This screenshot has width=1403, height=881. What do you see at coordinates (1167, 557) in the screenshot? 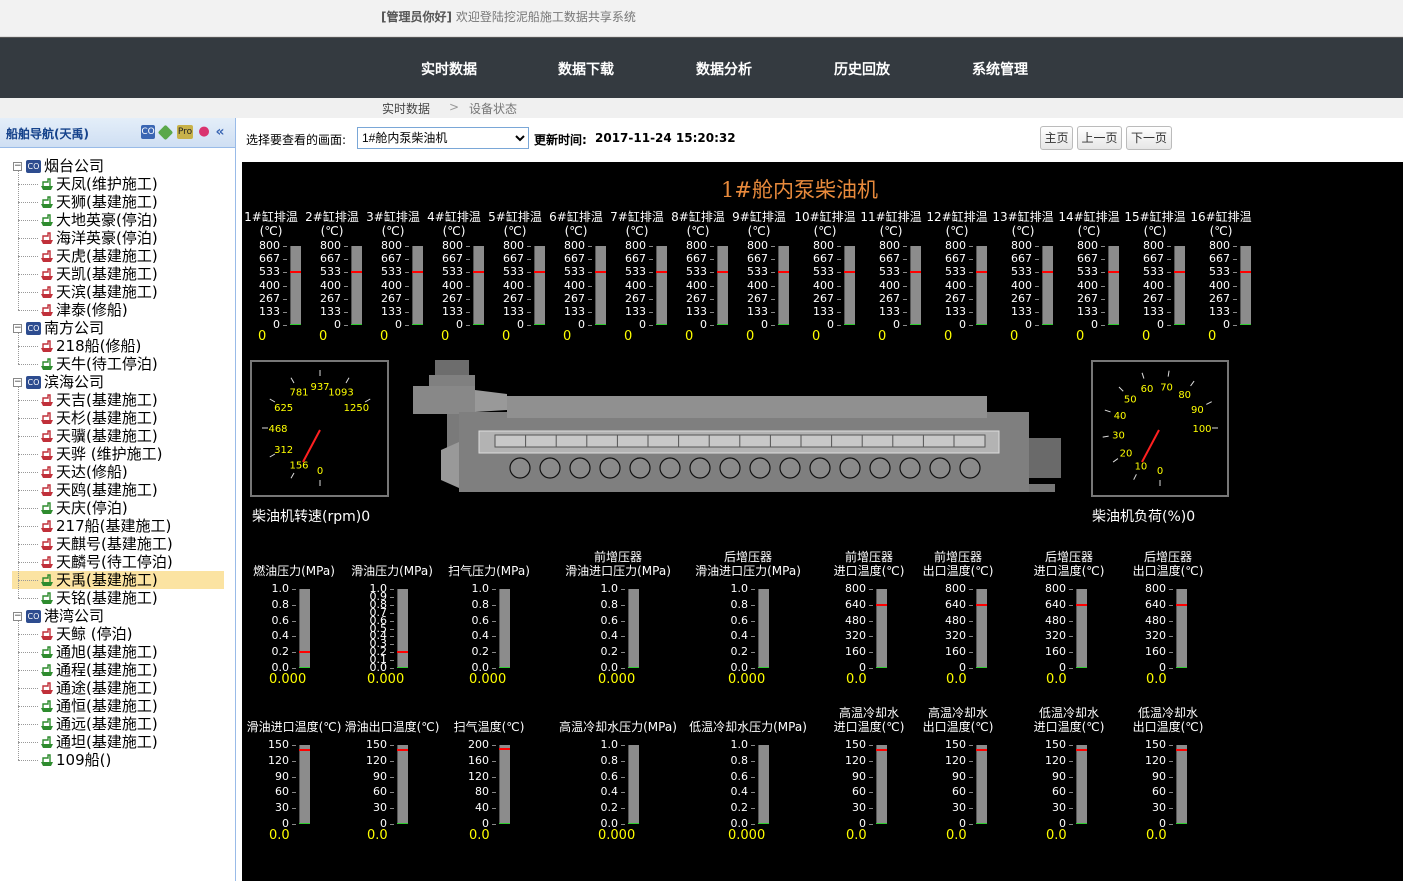
I see `gauge-title: 后增压器` at bounding box center [1167, 557].